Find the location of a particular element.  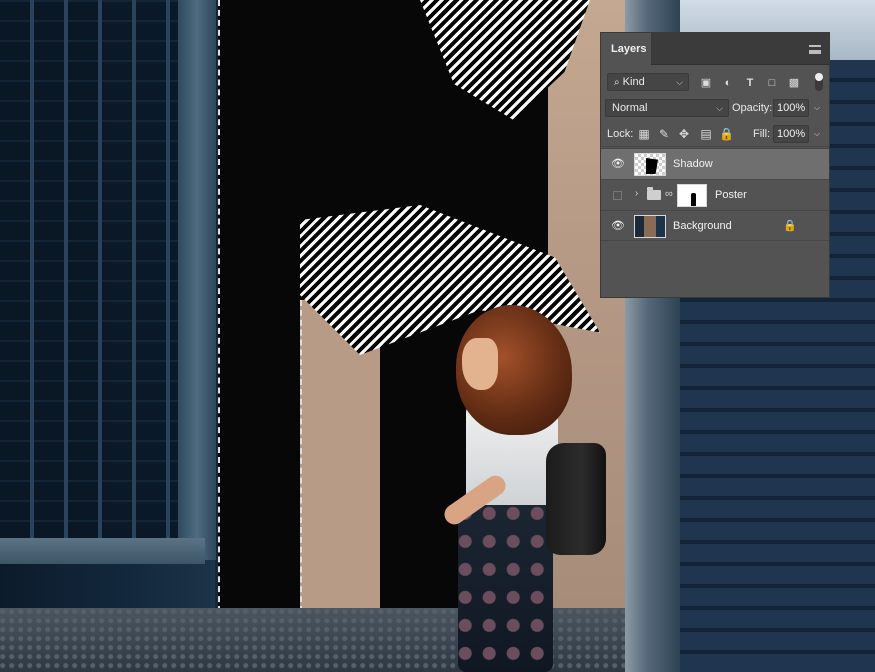

layer-row-background: 👁 Background 🔒 is located at coordinates (715, 225).